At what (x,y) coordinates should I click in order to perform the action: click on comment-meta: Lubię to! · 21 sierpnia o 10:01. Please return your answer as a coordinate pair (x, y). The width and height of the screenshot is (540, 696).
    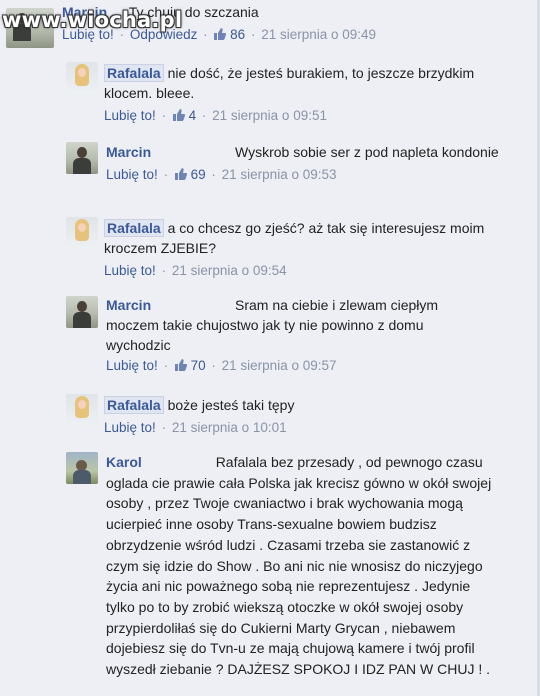
    Looking at the image, I should click on (195, 427).